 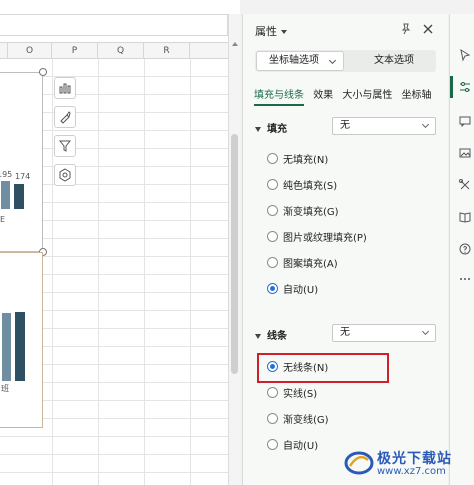 I want to click on fill-select: 无, so click(x=384, y=126).